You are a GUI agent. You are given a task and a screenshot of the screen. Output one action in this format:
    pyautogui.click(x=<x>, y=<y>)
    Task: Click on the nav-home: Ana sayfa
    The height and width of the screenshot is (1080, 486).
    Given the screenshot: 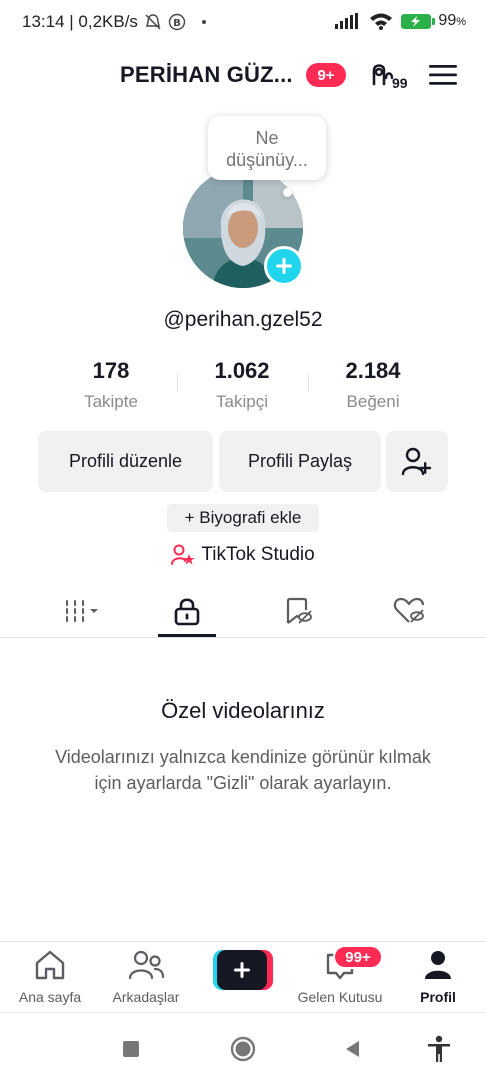 What is the action you would take?
    pyautogui.click(x=50, y=978)
    